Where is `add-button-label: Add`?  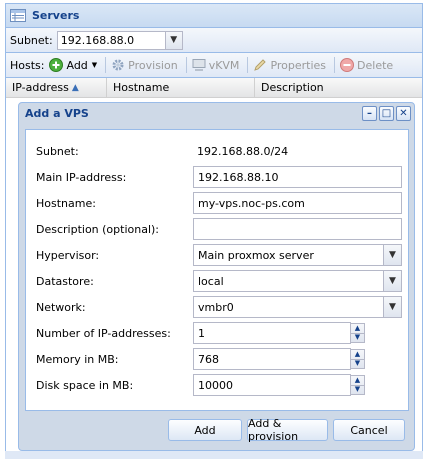 add-button-label: Add is located at coordinates (205, 430).